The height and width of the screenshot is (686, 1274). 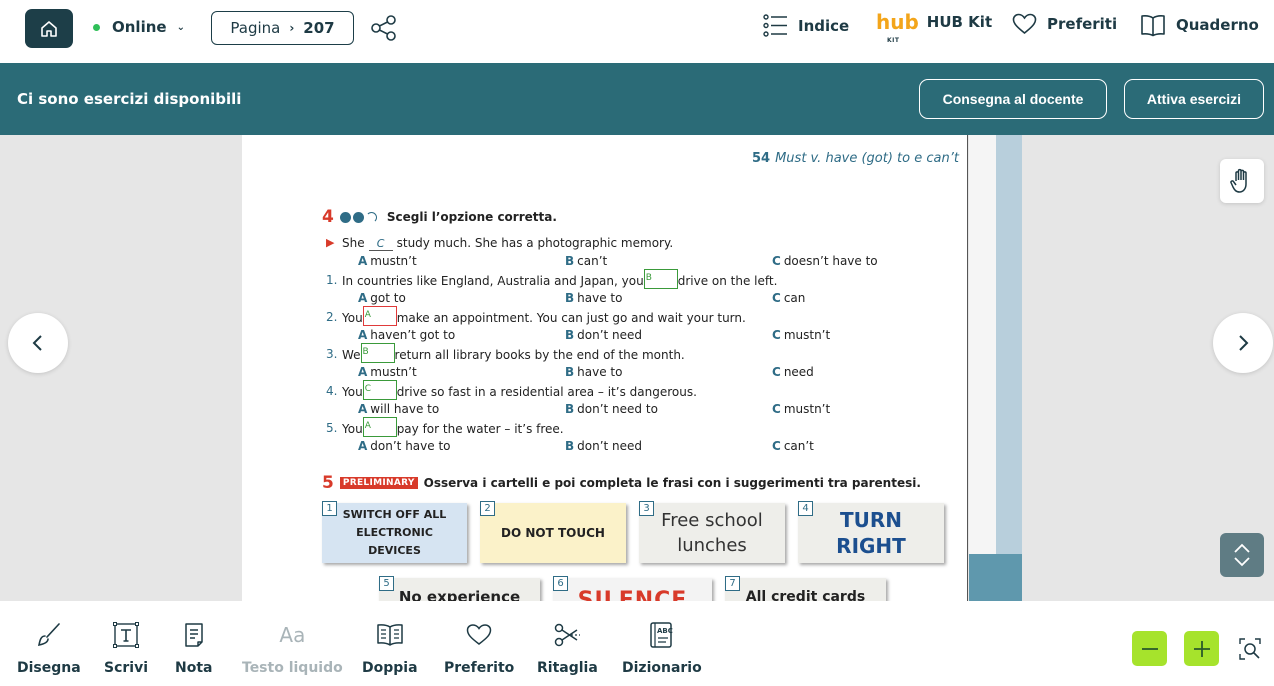 What do you see at coordinates (995, 577) in the screenshot?
I see `next-page-preview-block` at bounding box center [995, 577].